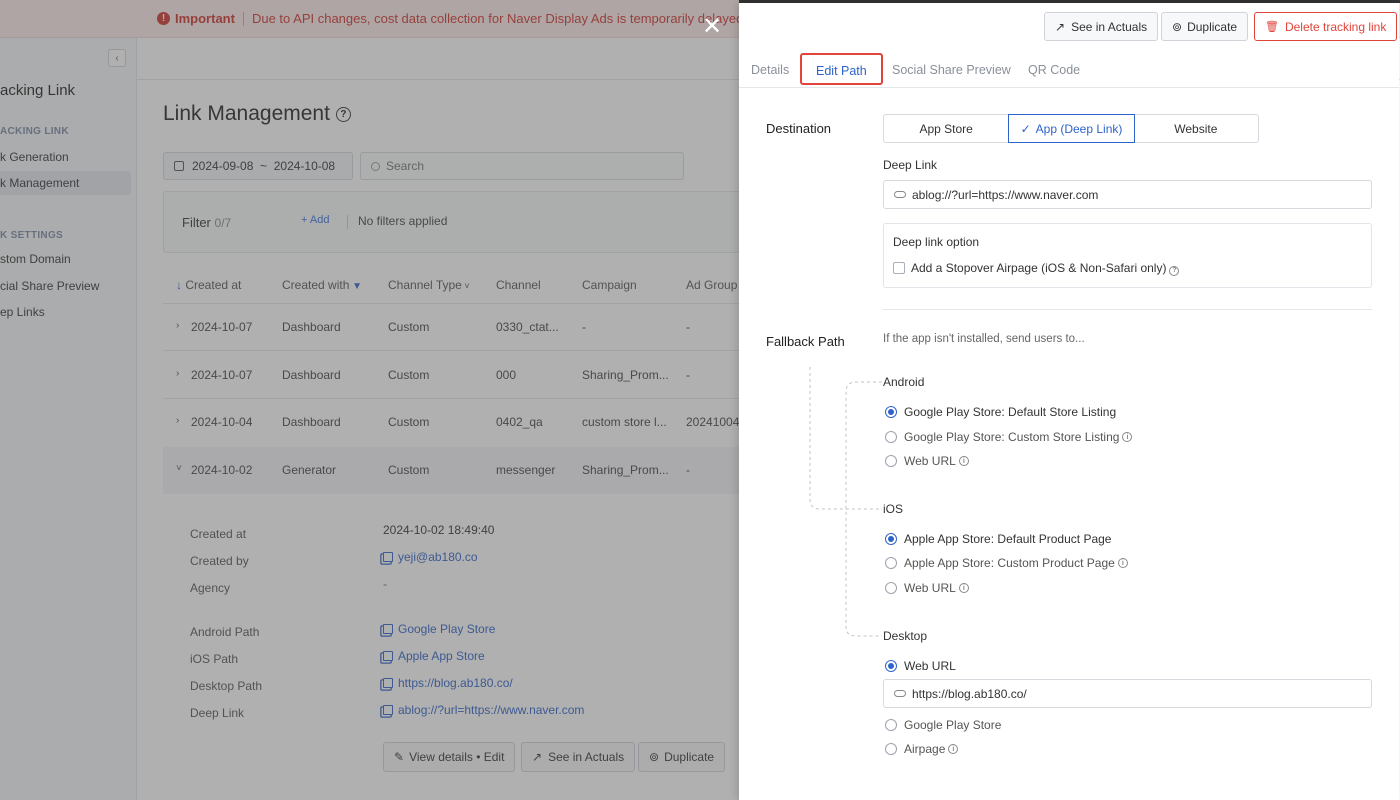 This screenshot has height=800, width=1400. I want to click on duplicate-icon: ⊚, so click(1177, 26).